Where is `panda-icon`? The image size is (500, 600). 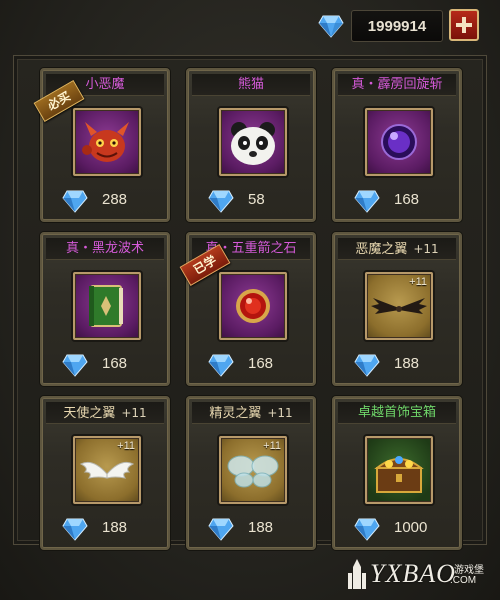 panda-icon is located at coordinates (253, 143).